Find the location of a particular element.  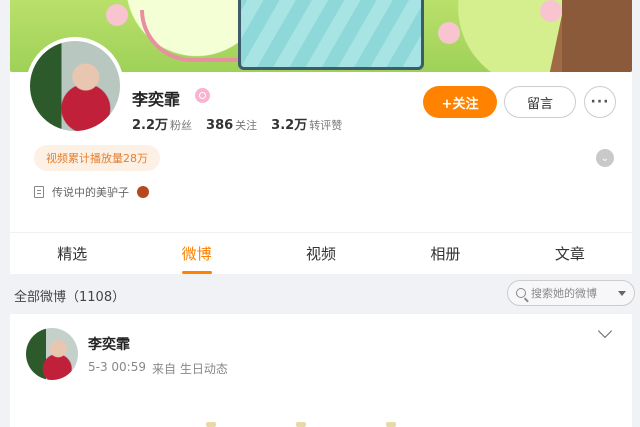

banner-tree-trunk is located at coordinates (597, 36).